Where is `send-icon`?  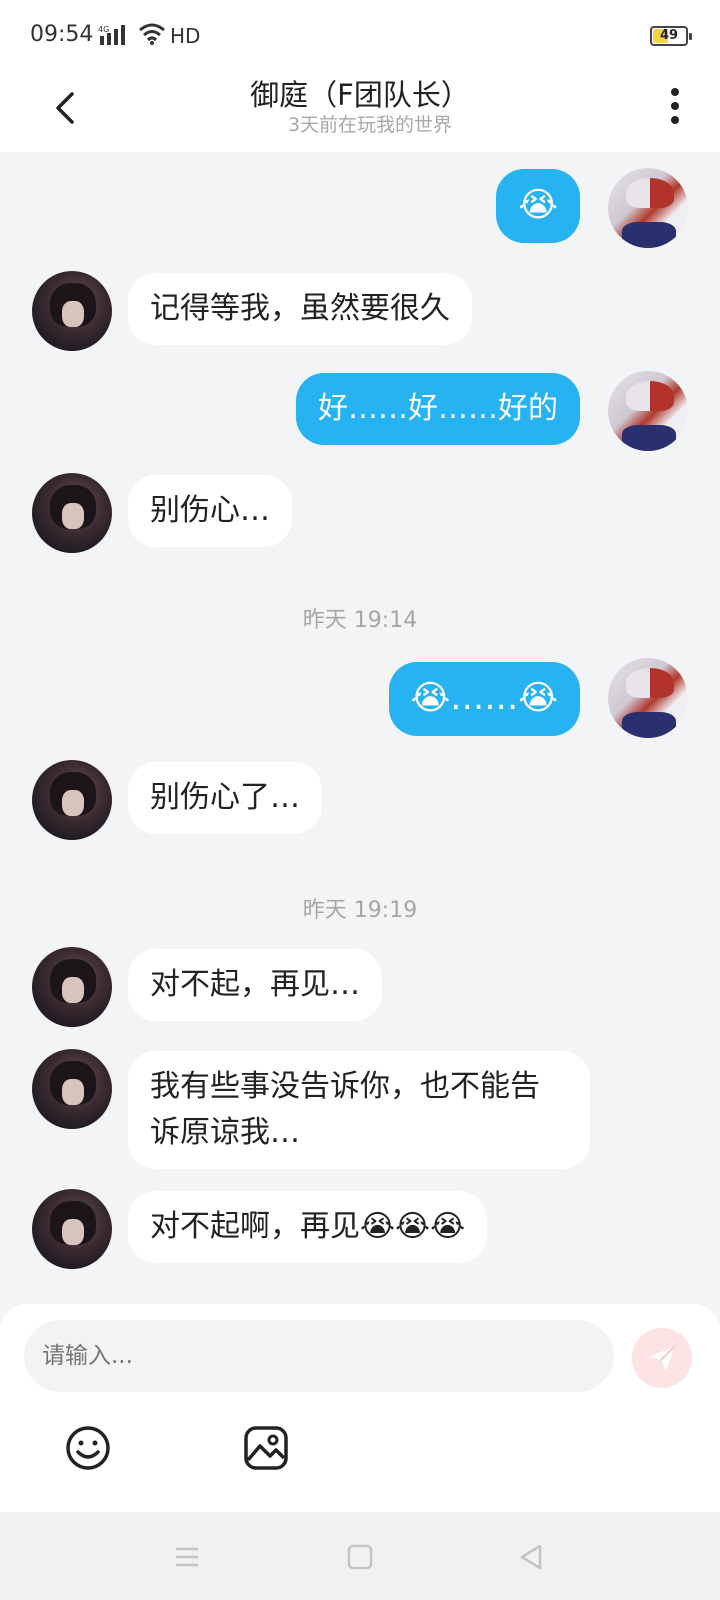 send-icon is located at coordinates (662, 1358).